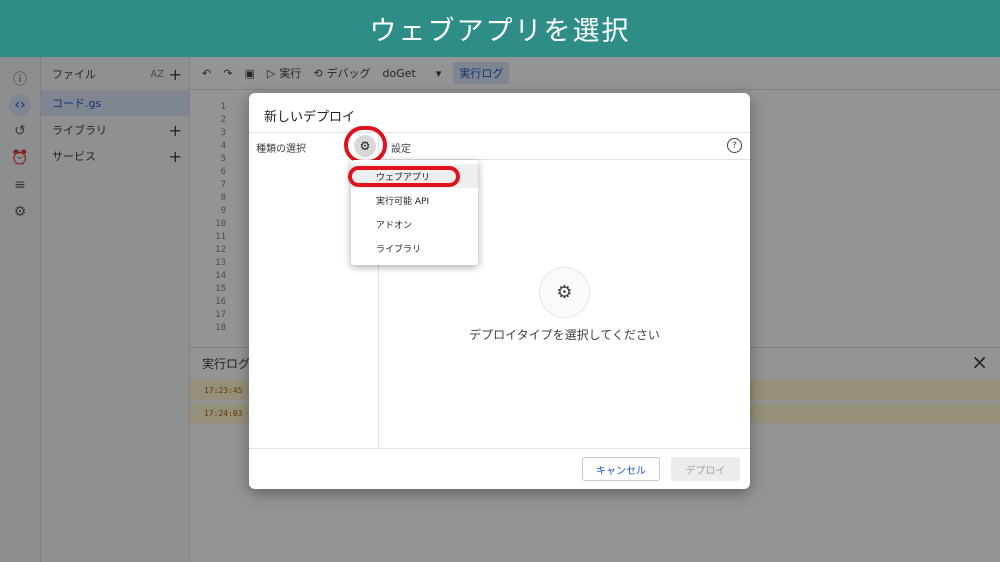  I want to click on deployment-type-label: 種類の選択, so click(281, 149).